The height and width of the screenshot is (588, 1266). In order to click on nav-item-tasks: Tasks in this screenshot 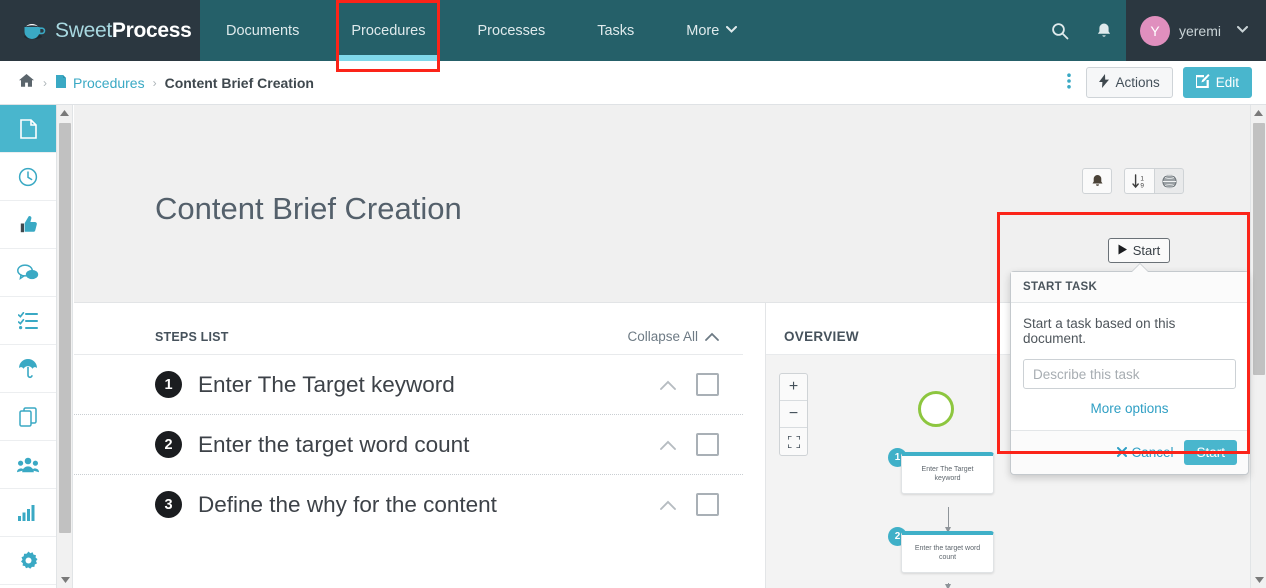, I will do `click(615, 30)`.